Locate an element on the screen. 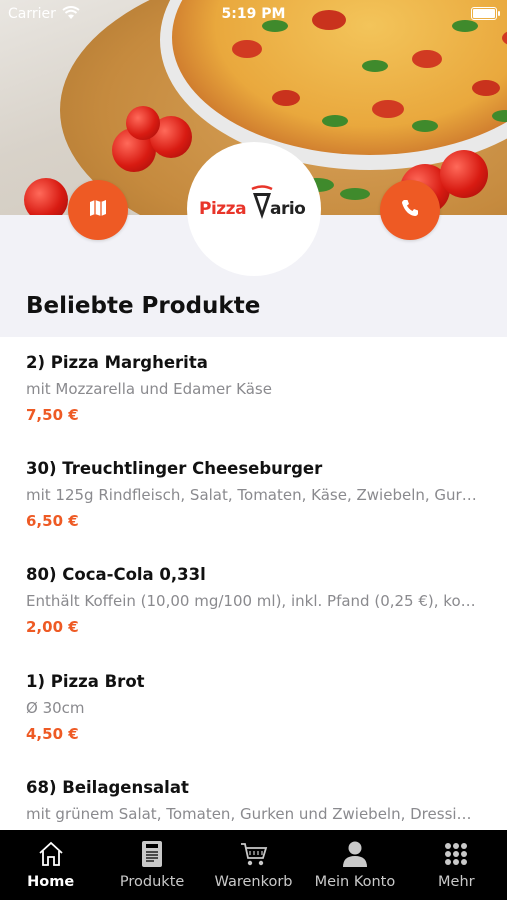 The image size is (507, 900). phone-icon is located at coordinates (410, 210).